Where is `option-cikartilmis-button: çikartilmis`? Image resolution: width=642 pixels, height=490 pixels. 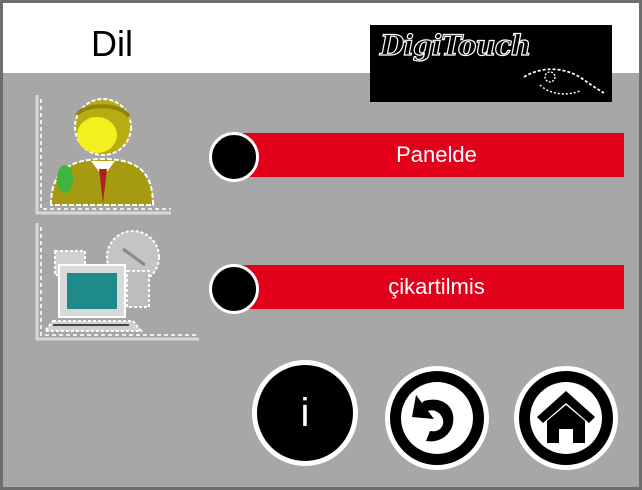
option-cikartilmis-button: çikartilmis is located at coordinates (431, 287).